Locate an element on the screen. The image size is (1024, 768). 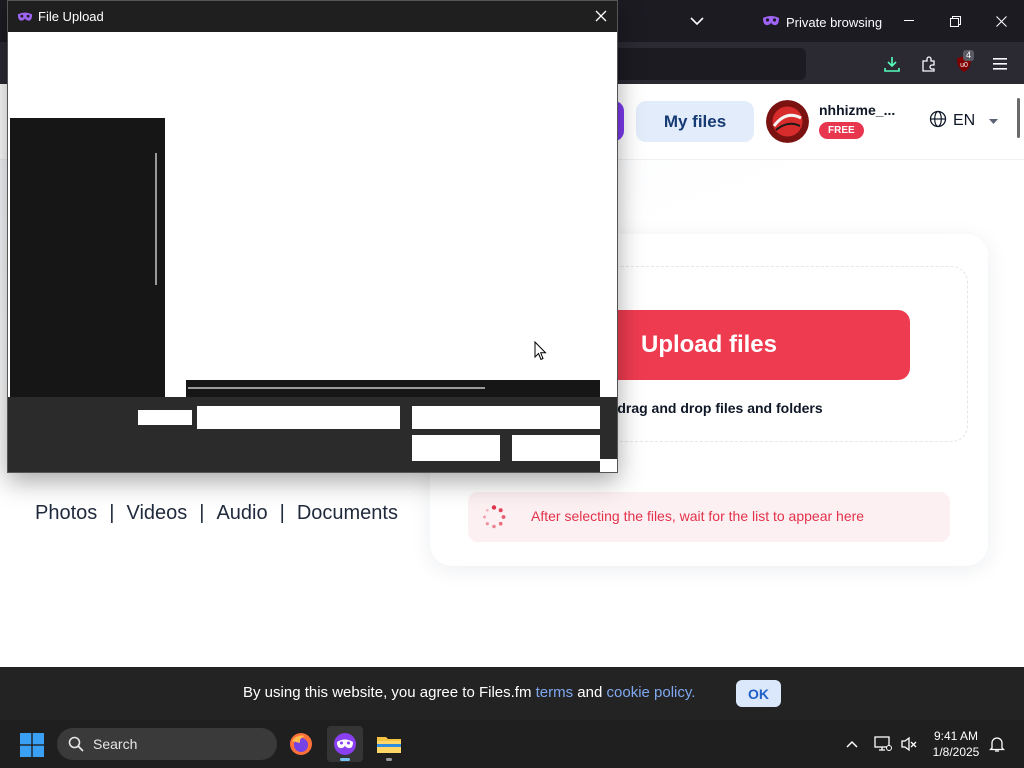
windows-start-icon is located at coordinates (32, 745).